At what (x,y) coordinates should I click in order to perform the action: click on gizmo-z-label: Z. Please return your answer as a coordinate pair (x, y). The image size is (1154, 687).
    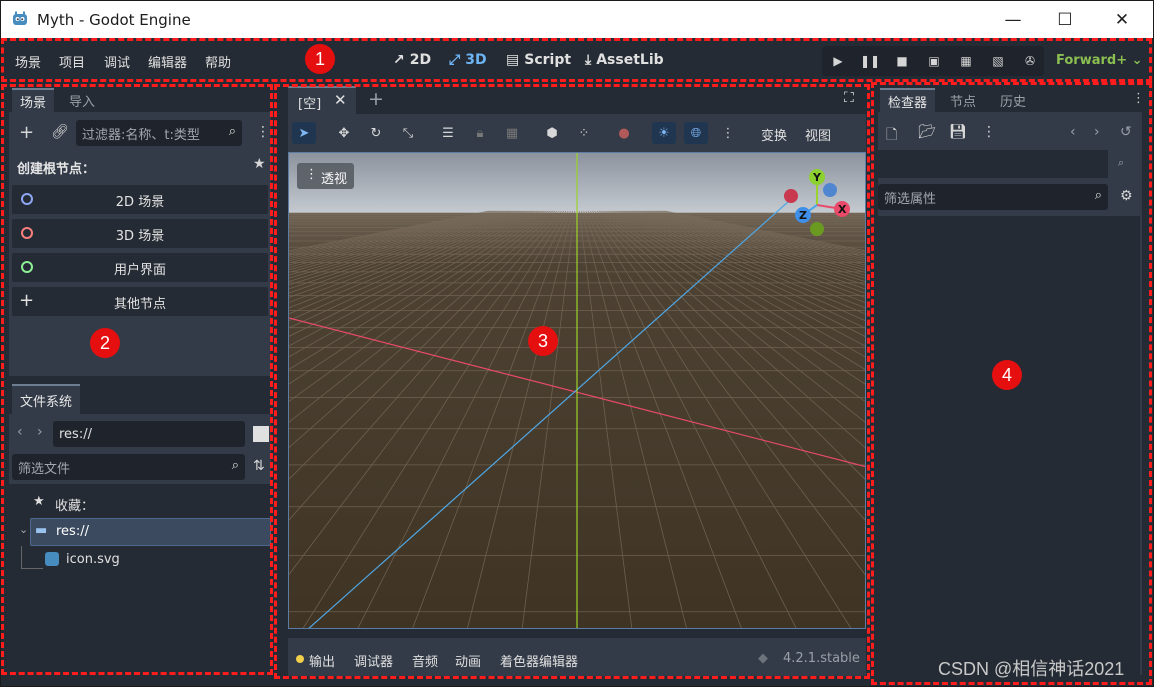
    Looking at the image, I should click on (803, 215).